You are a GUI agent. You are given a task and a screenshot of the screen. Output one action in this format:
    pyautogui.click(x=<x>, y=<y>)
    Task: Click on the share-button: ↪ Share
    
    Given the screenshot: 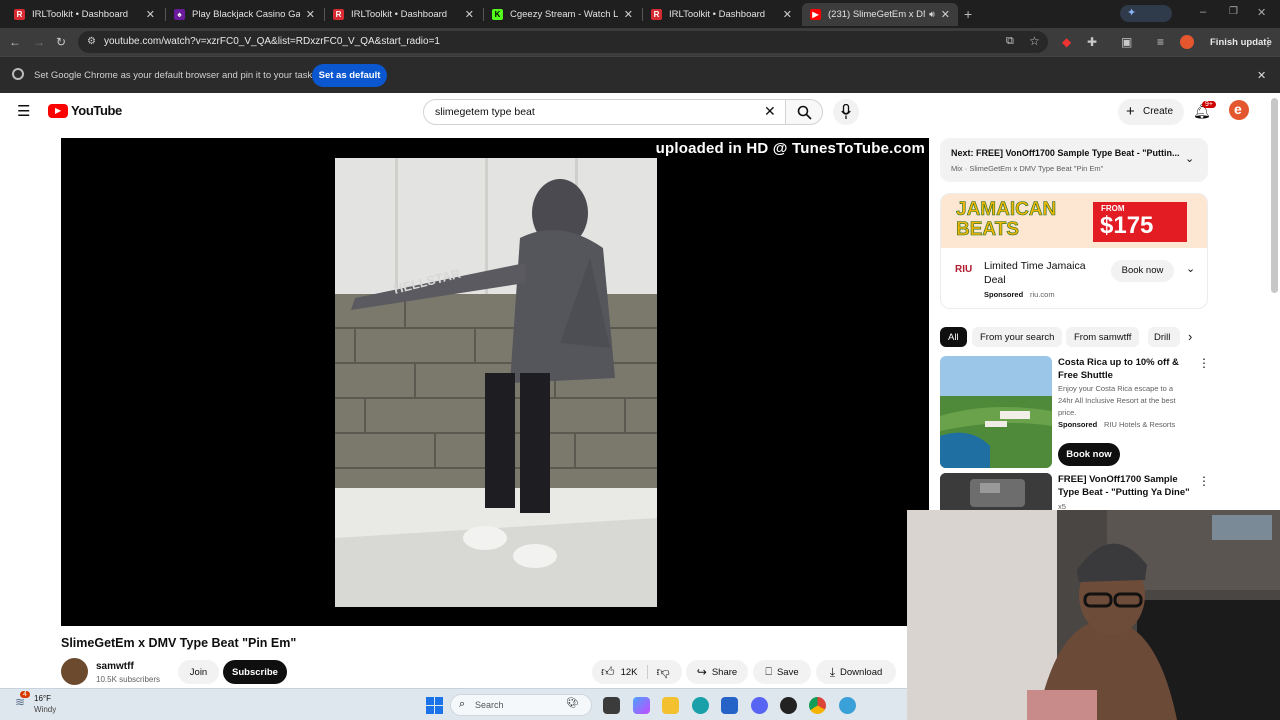 What is the action you would take?
    pyautogui.click(x=717, y=672)
    